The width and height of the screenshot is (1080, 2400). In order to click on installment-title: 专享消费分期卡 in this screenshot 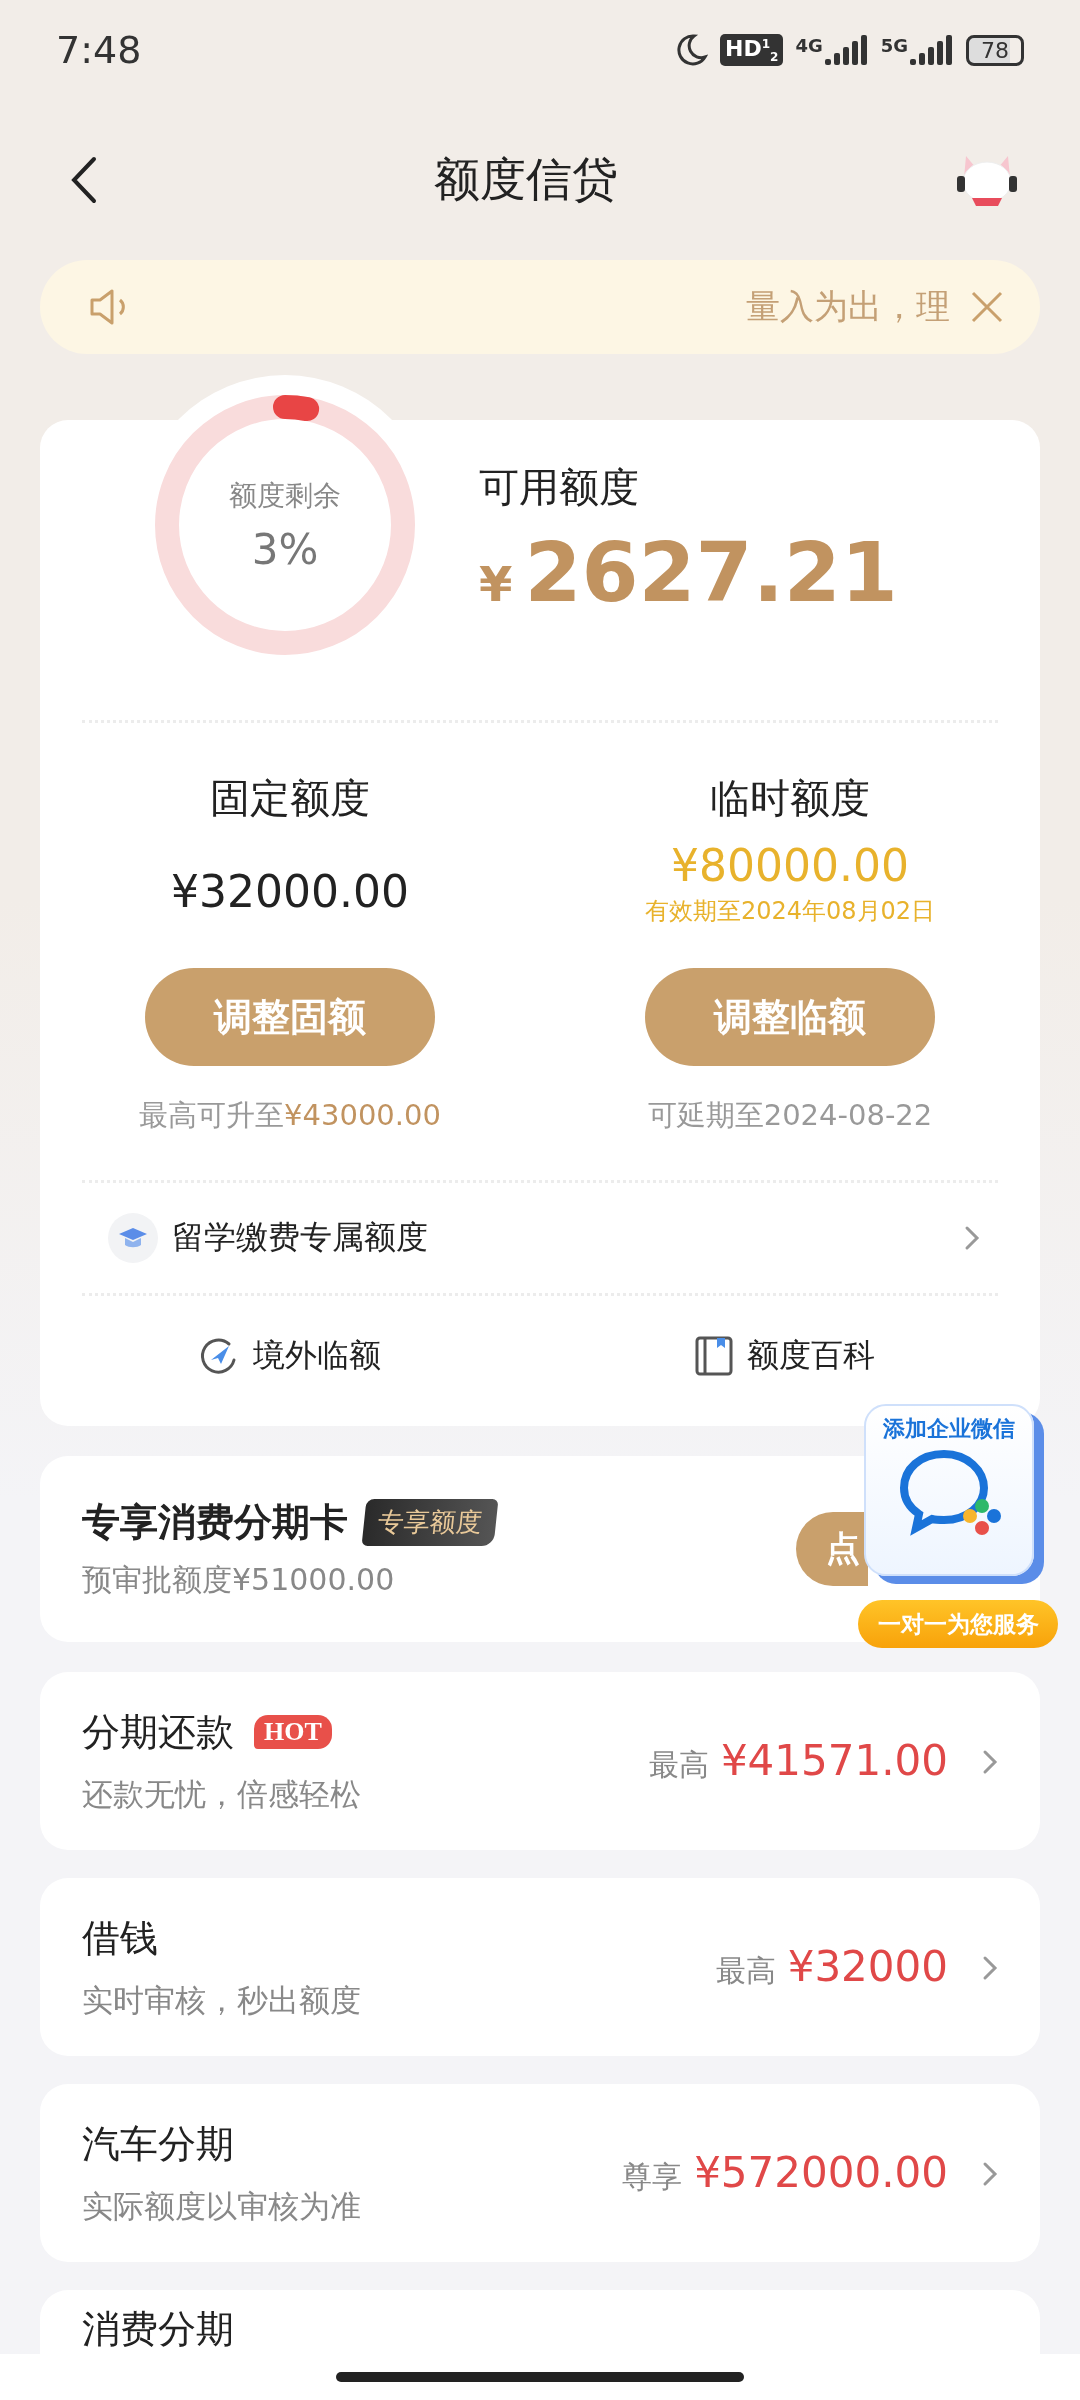, I will do `click(215, 1522)`.